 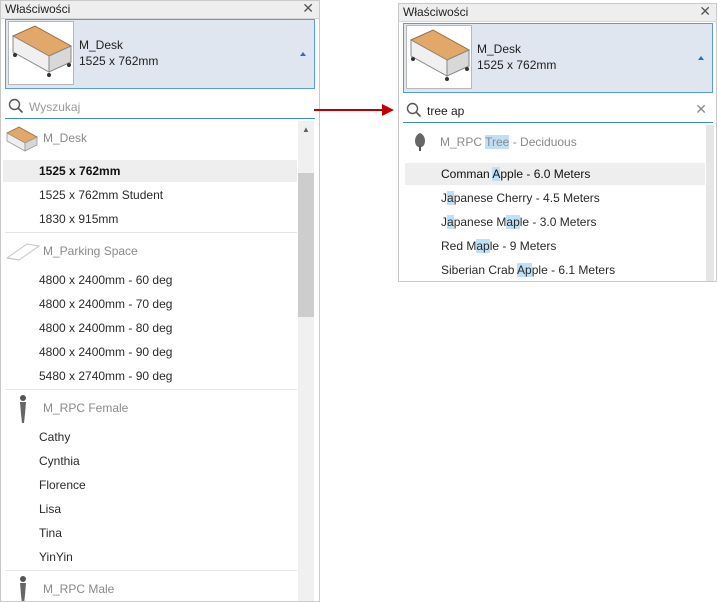 I want to click on family-label: M_RPC Male, so click(x=79, y=589).